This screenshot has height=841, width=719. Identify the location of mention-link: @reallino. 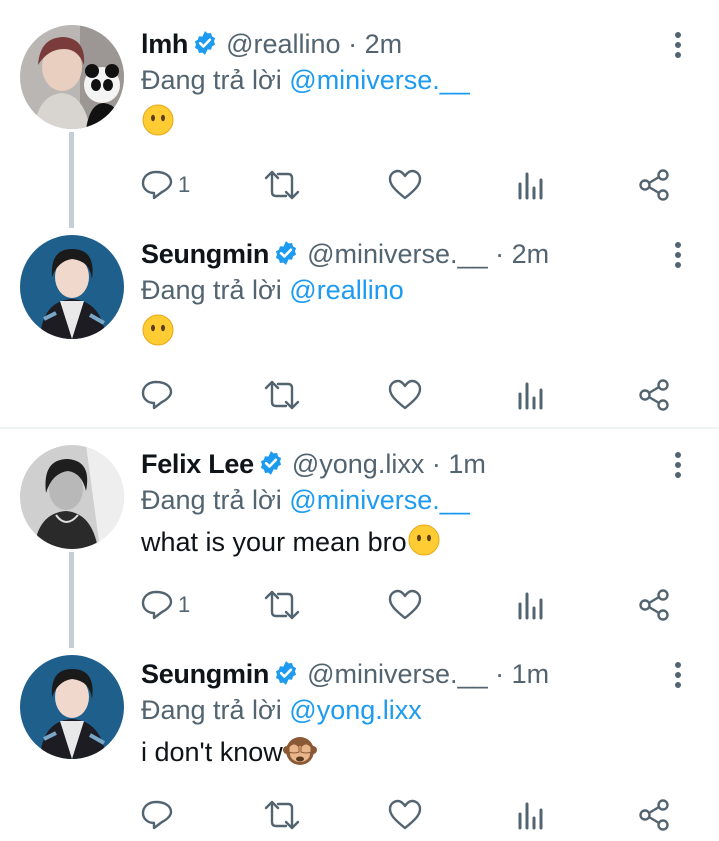
(346, 290).